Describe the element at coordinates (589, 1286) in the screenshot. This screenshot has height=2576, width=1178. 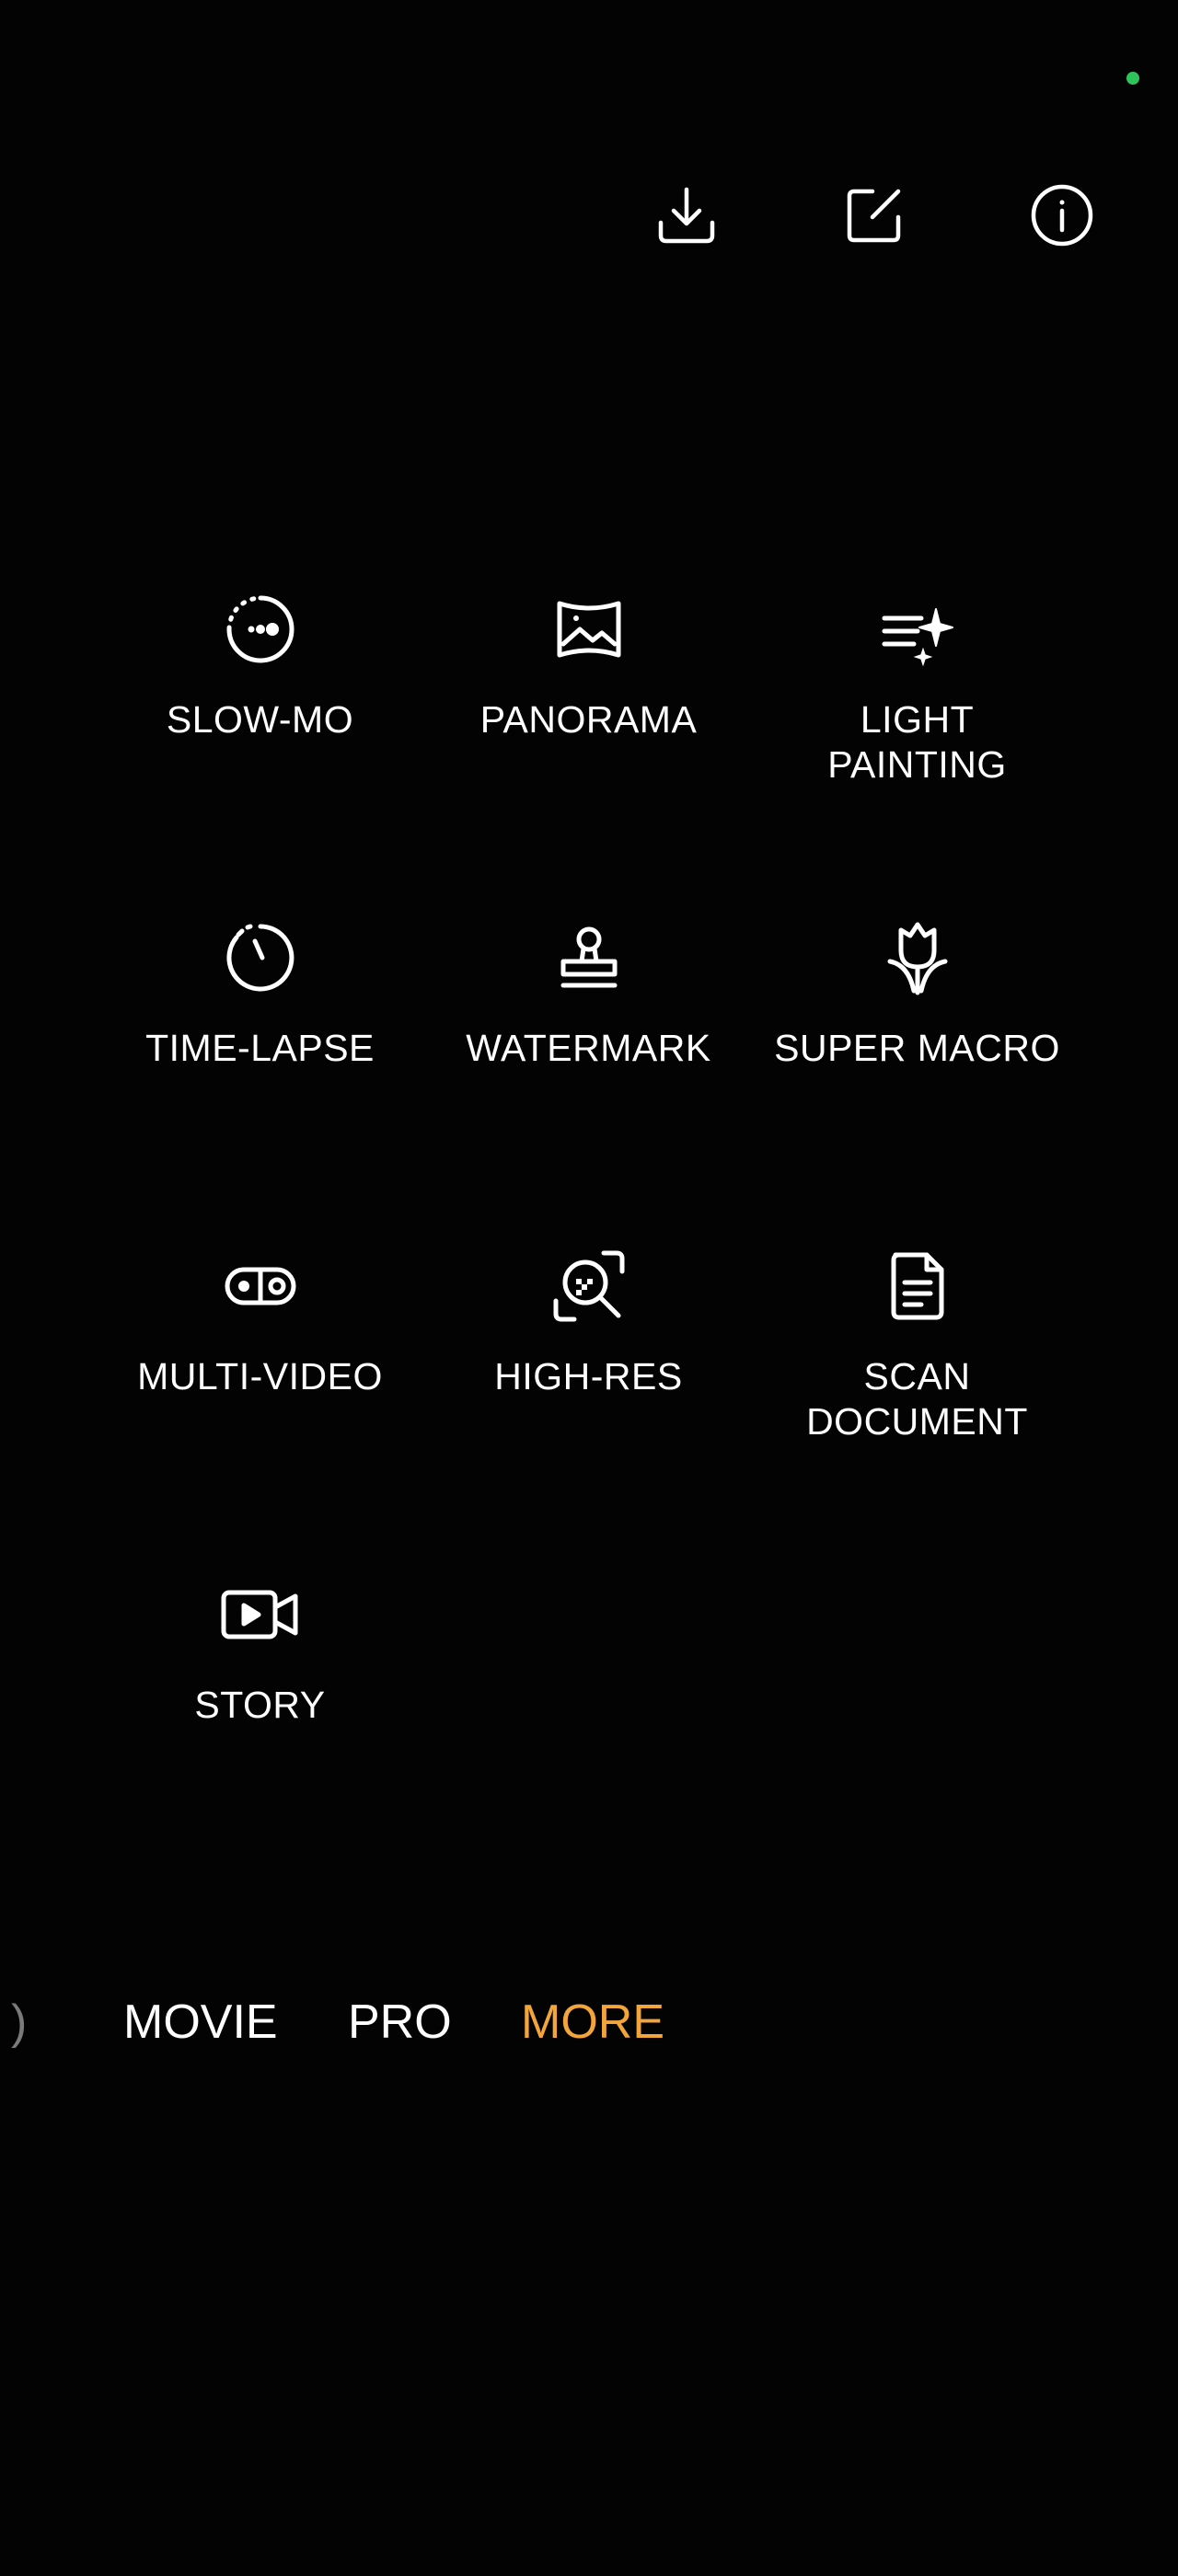
I see `high-res-icon` at that location.